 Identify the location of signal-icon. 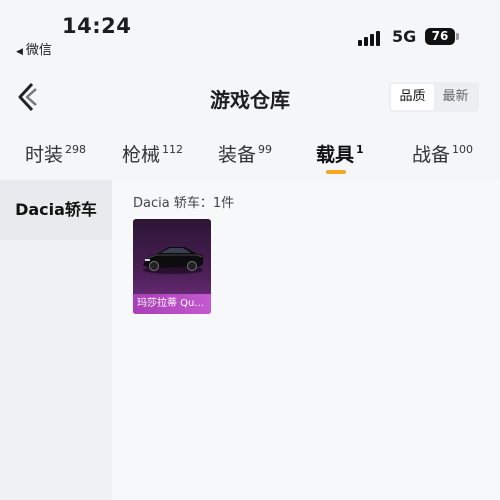
(371, 37).